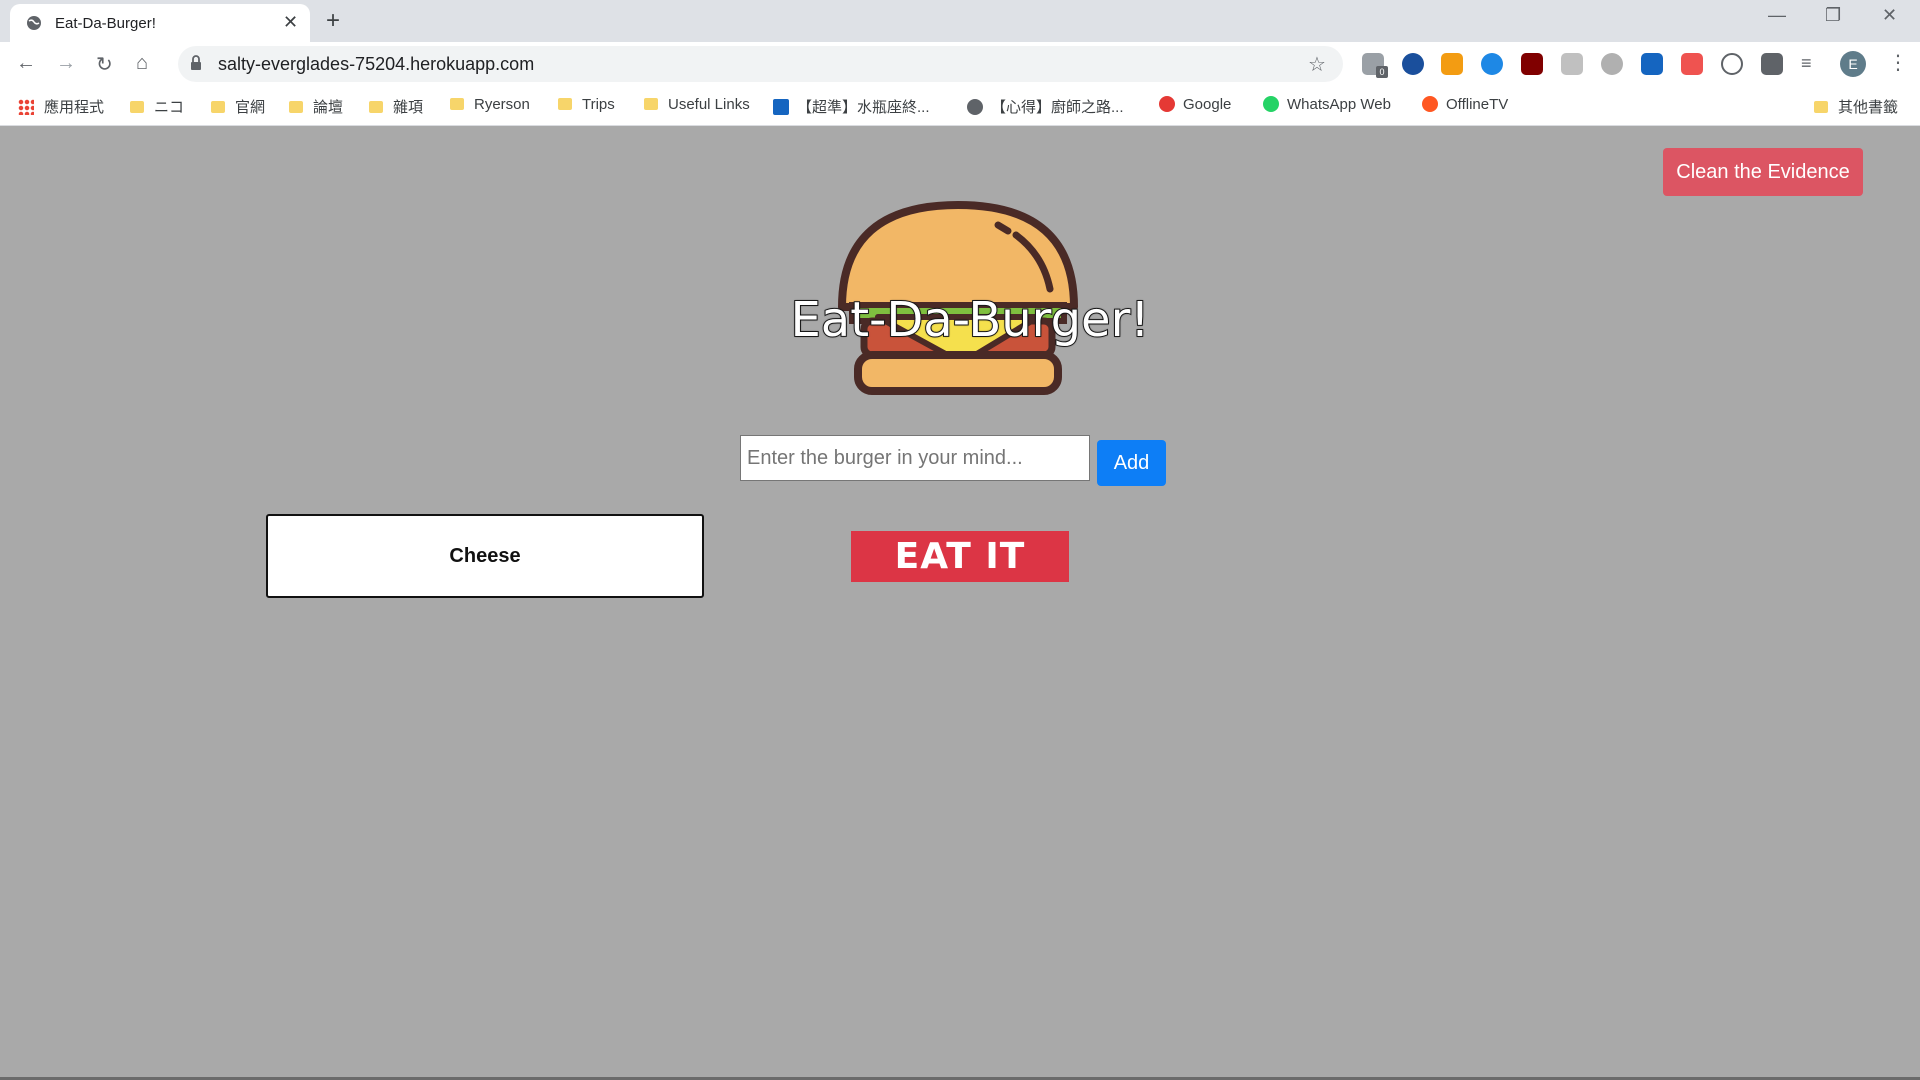 This screenshot has width=1920, height=1080. Describe the element at coordinates (1532, 64) in the screenshot. I see `ublock-icon` at that location.